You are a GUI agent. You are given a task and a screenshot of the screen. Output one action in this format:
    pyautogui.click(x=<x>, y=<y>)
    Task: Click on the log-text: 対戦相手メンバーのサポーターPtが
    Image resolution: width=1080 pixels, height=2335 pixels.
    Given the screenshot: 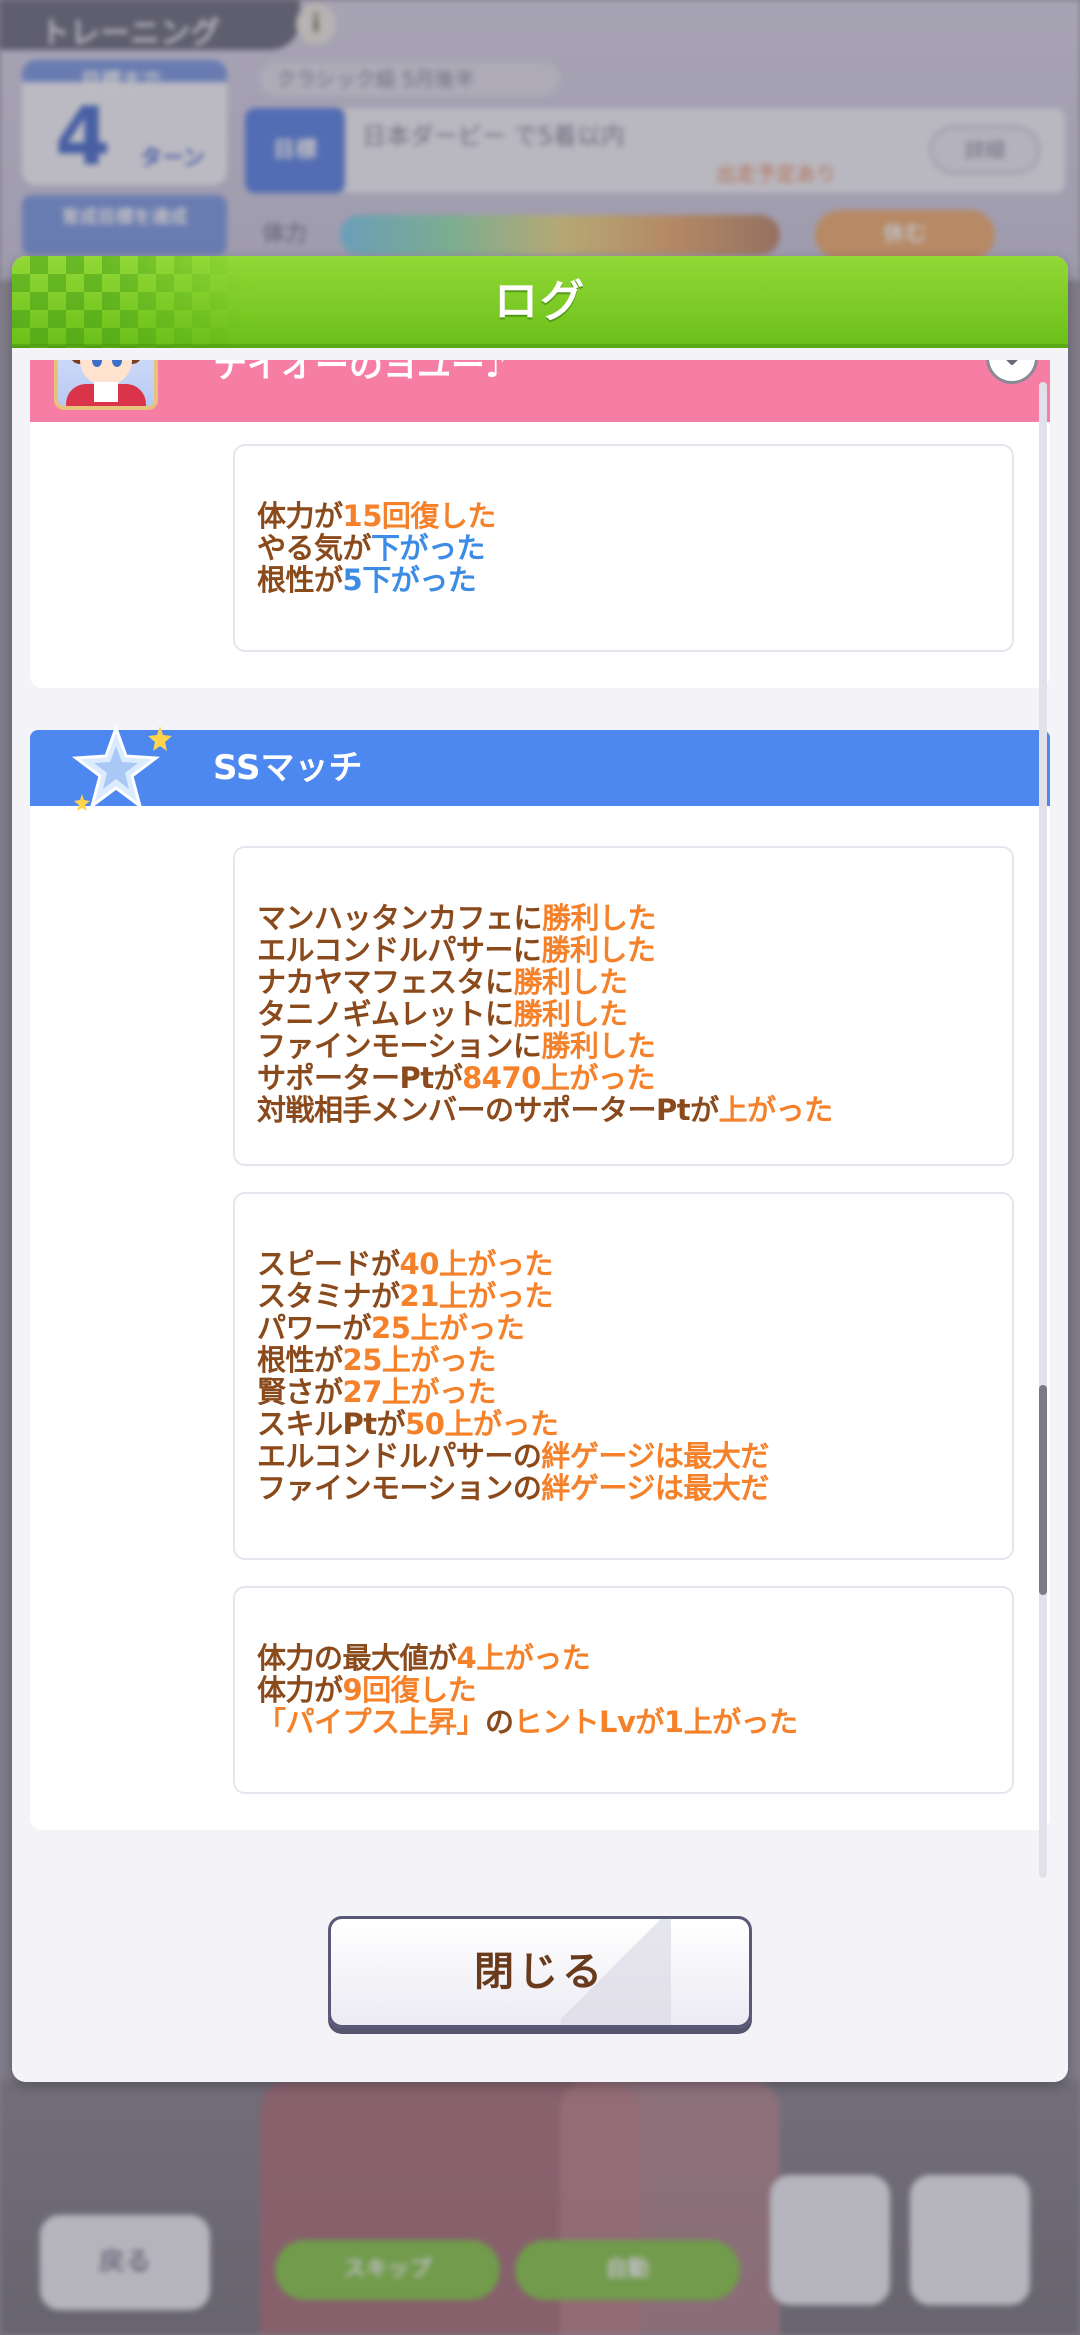 What is the action you would take?
    pyautogui.click(x=488, y=1110)
    